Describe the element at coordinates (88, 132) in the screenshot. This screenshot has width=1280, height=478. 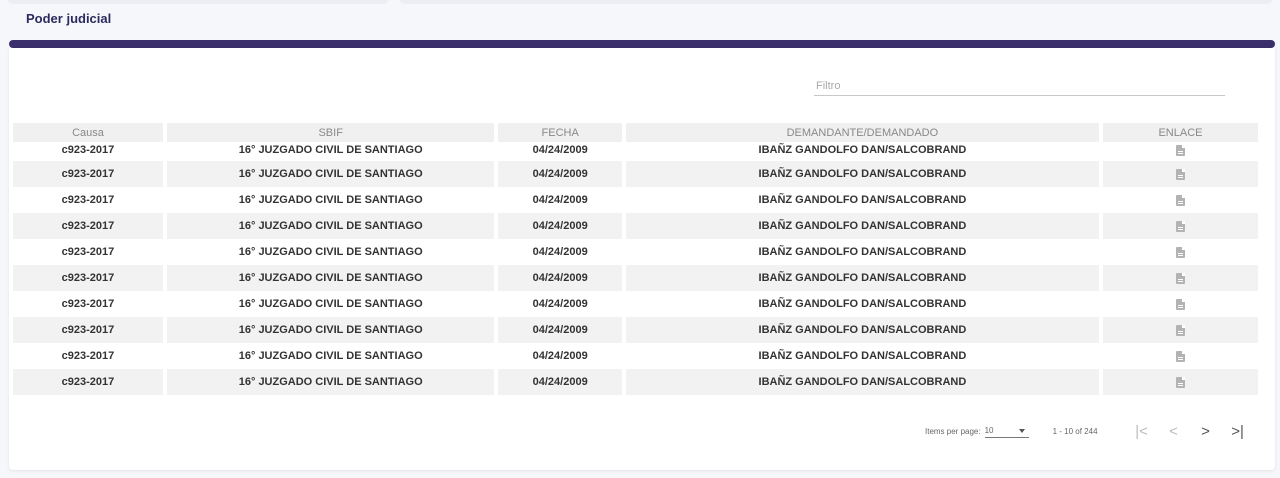
I see `column-header-causa: Causa` at that location.